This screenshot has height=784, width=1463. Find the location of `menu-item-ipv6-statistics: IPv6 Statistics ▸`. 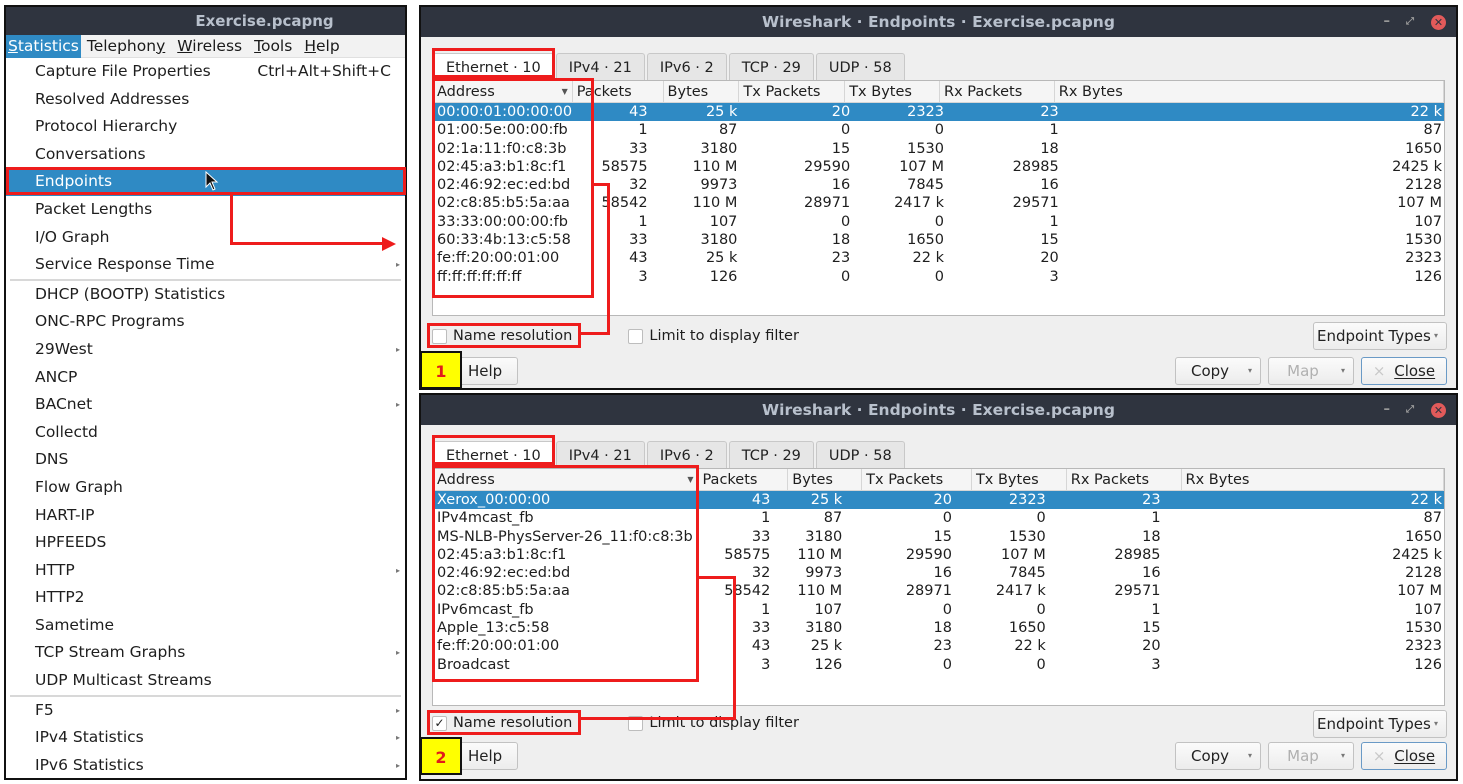

menu-item-ipv6-statistics: IPv6 Statistics ▸ is located at coordinates (205, 765).